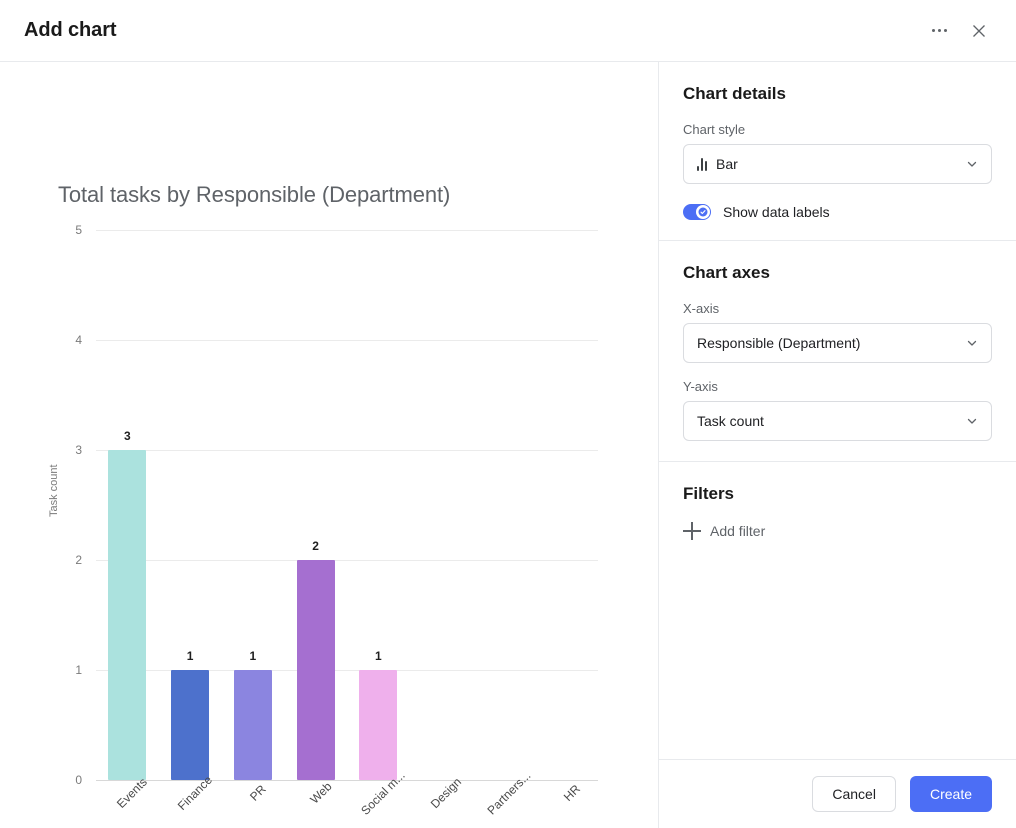 The width and height of the screenshot is (1016, 828). What do you see at coordinates (70, 30) in the screenshot?
I see `page-title: Add chart` at bounding box center [70, 30].